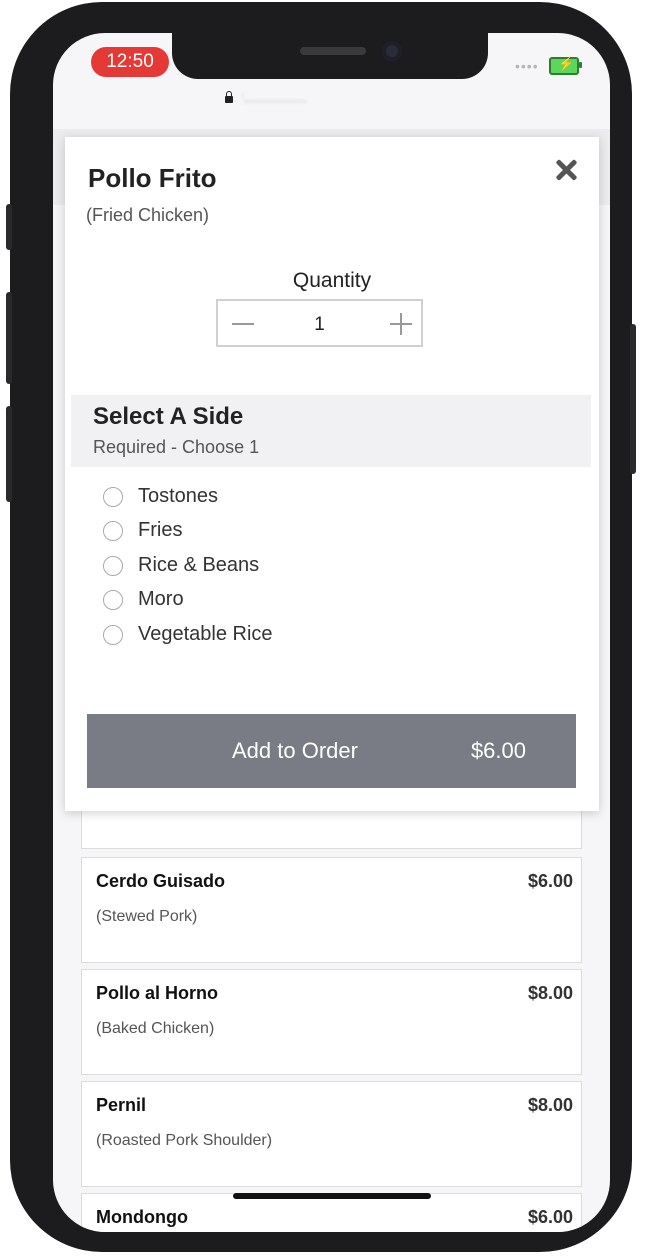 This screenshot has width=662, height=1258. What do you see at coordinates (142, 1217) in the screenshot?
I see `menu-item-name: Mondongo` at bounding box center [142, 1217].